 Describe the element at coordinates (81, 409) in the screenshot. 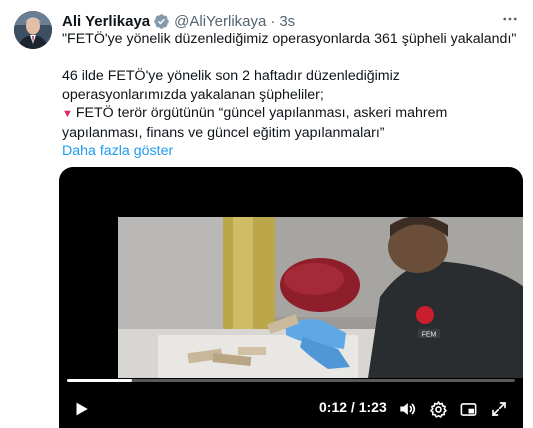

I see `play-icon` at that location.